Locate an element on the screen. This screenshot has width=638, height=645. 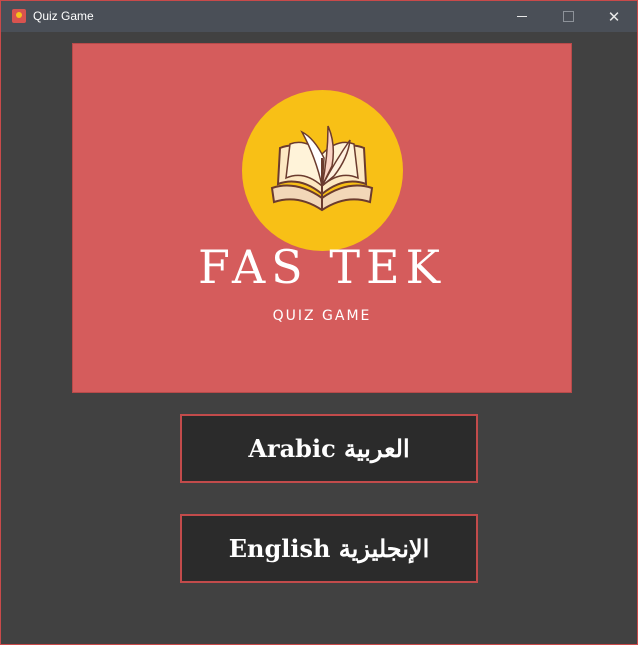
brand-title: FAS TEK is located at coordinates (322, 267).